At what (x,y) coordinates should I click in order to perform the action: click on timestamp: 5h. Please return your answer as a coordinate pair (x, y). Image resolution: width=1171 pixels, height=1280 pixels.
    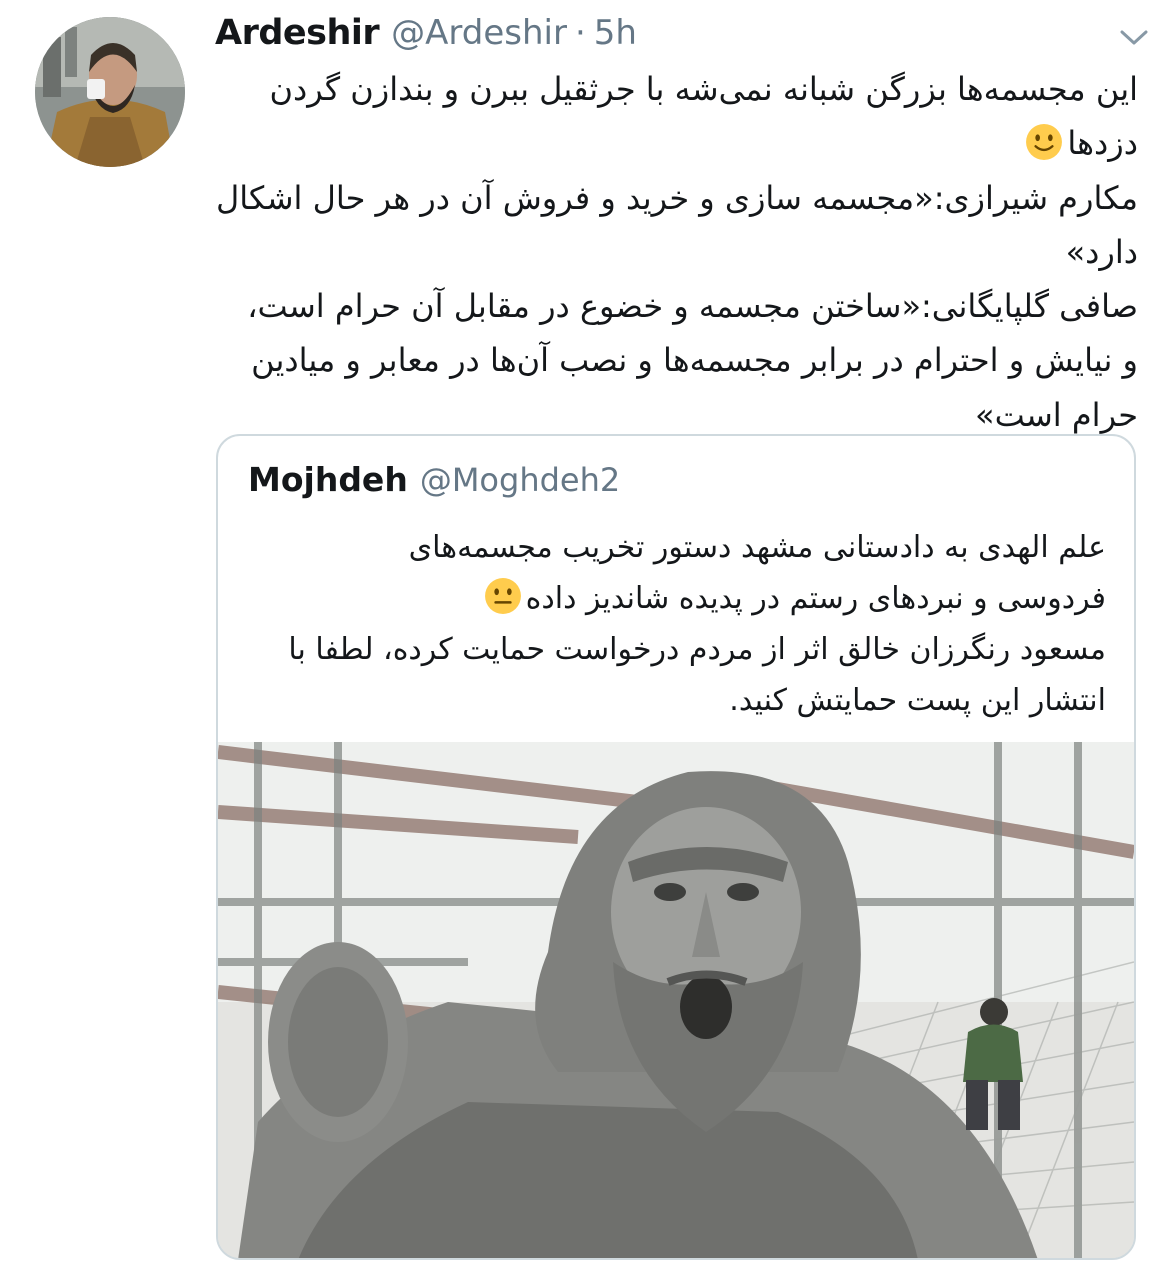
    Looking at the image, I should click on (615, 33).